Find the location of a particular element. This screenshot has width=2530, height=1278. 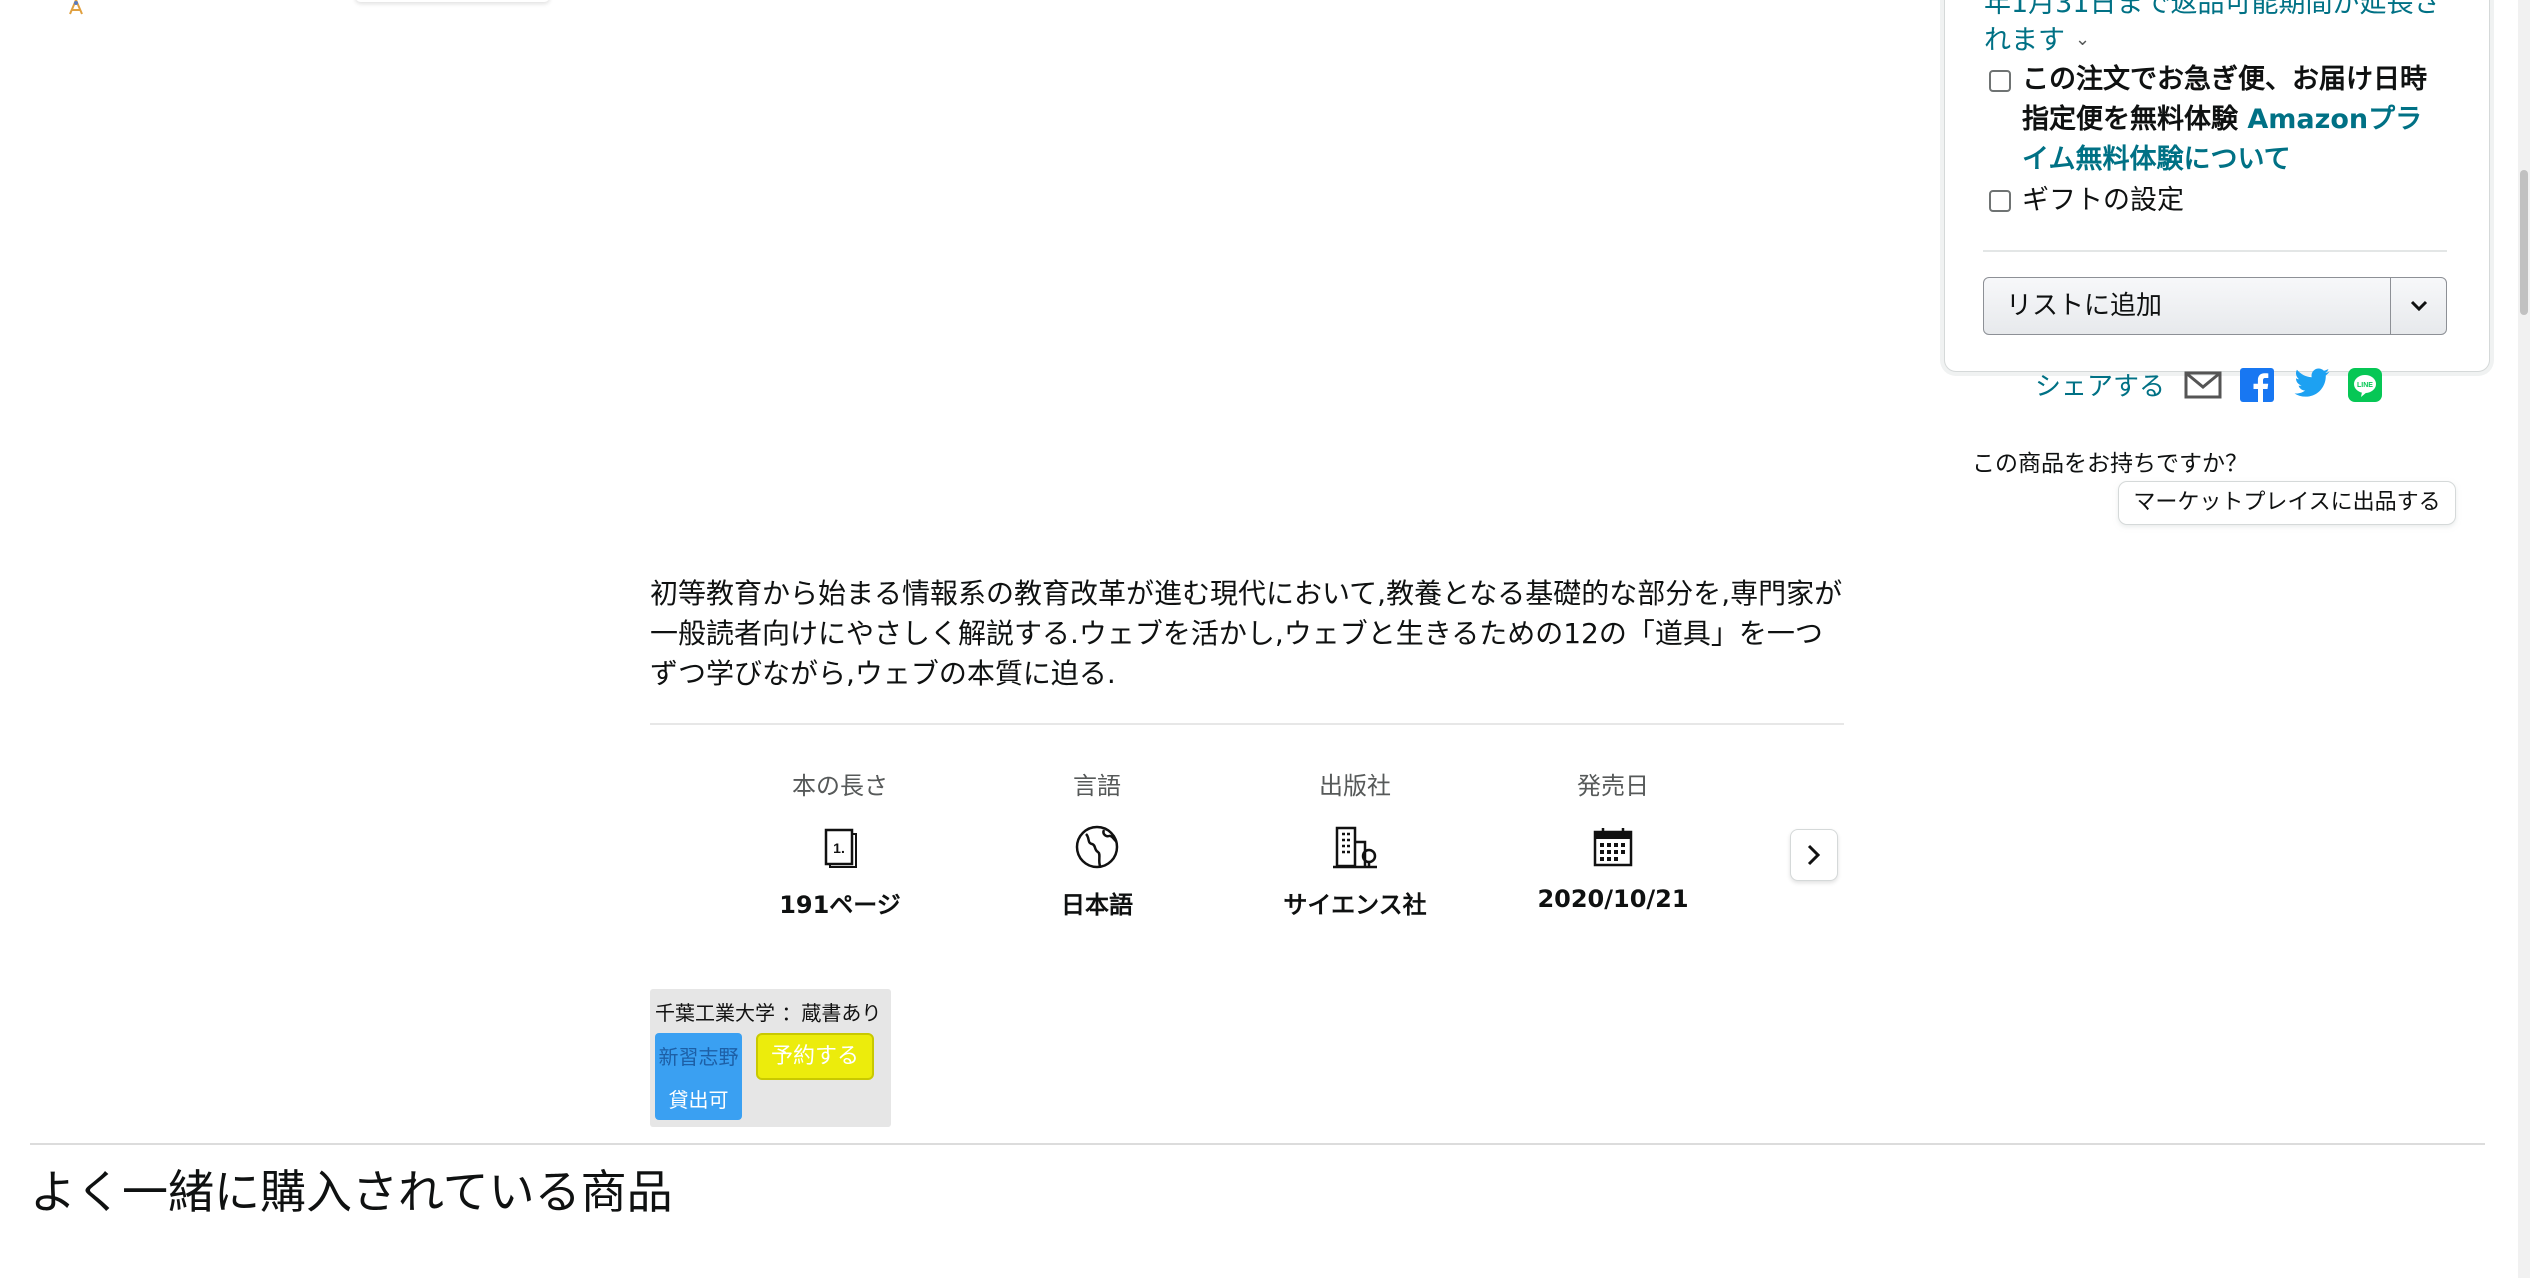

globe-icon is located at coordinates (1097, 847).